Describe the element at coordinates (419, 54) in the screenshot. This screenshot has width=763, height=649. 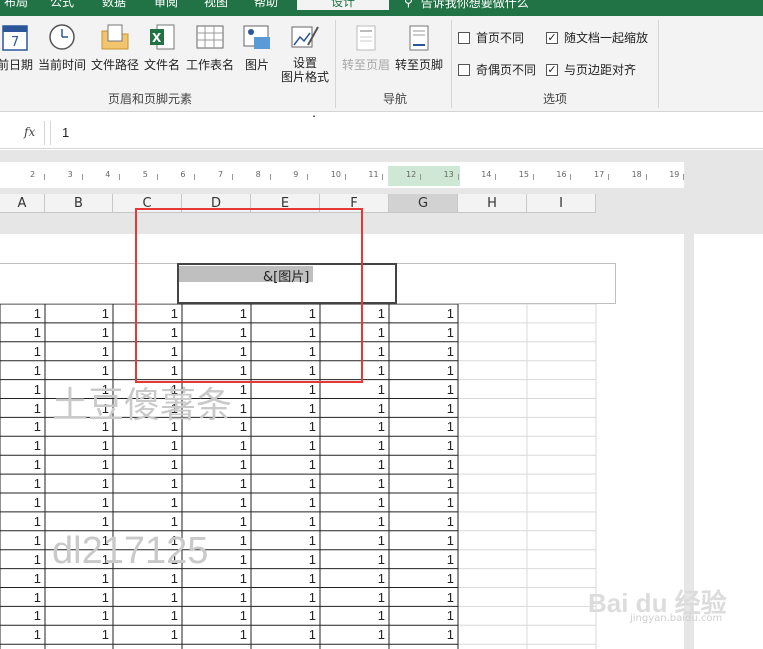
I see `goto-footer-button: 转至页脚` at that location.